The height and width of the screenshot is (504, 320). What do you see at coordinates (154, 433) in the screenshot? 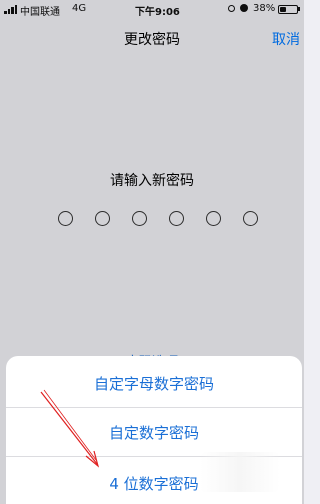
I see `option-custom-numeric: 自定数字密码` at bounding box center [154, 433].